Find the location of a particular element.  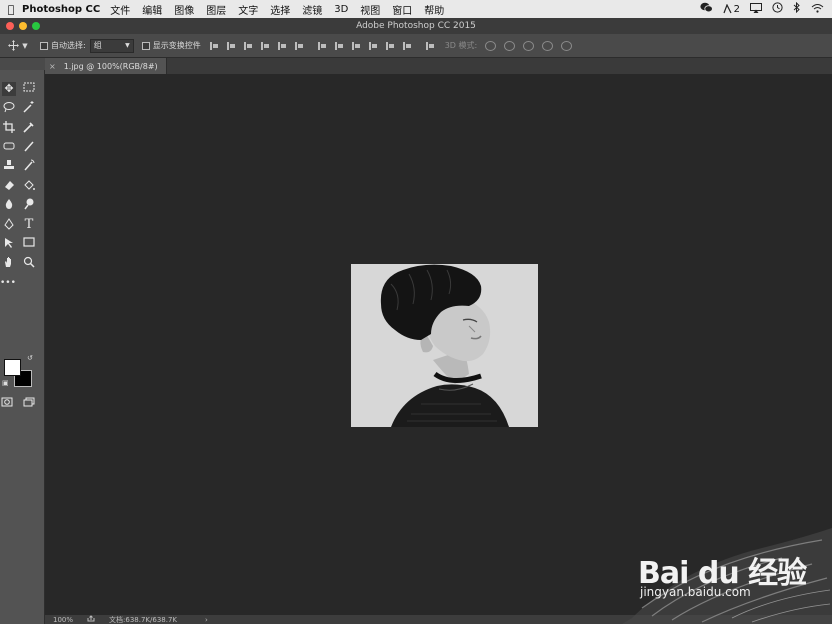

menu-edit: 编辑 is located at coordinates (152, 9).